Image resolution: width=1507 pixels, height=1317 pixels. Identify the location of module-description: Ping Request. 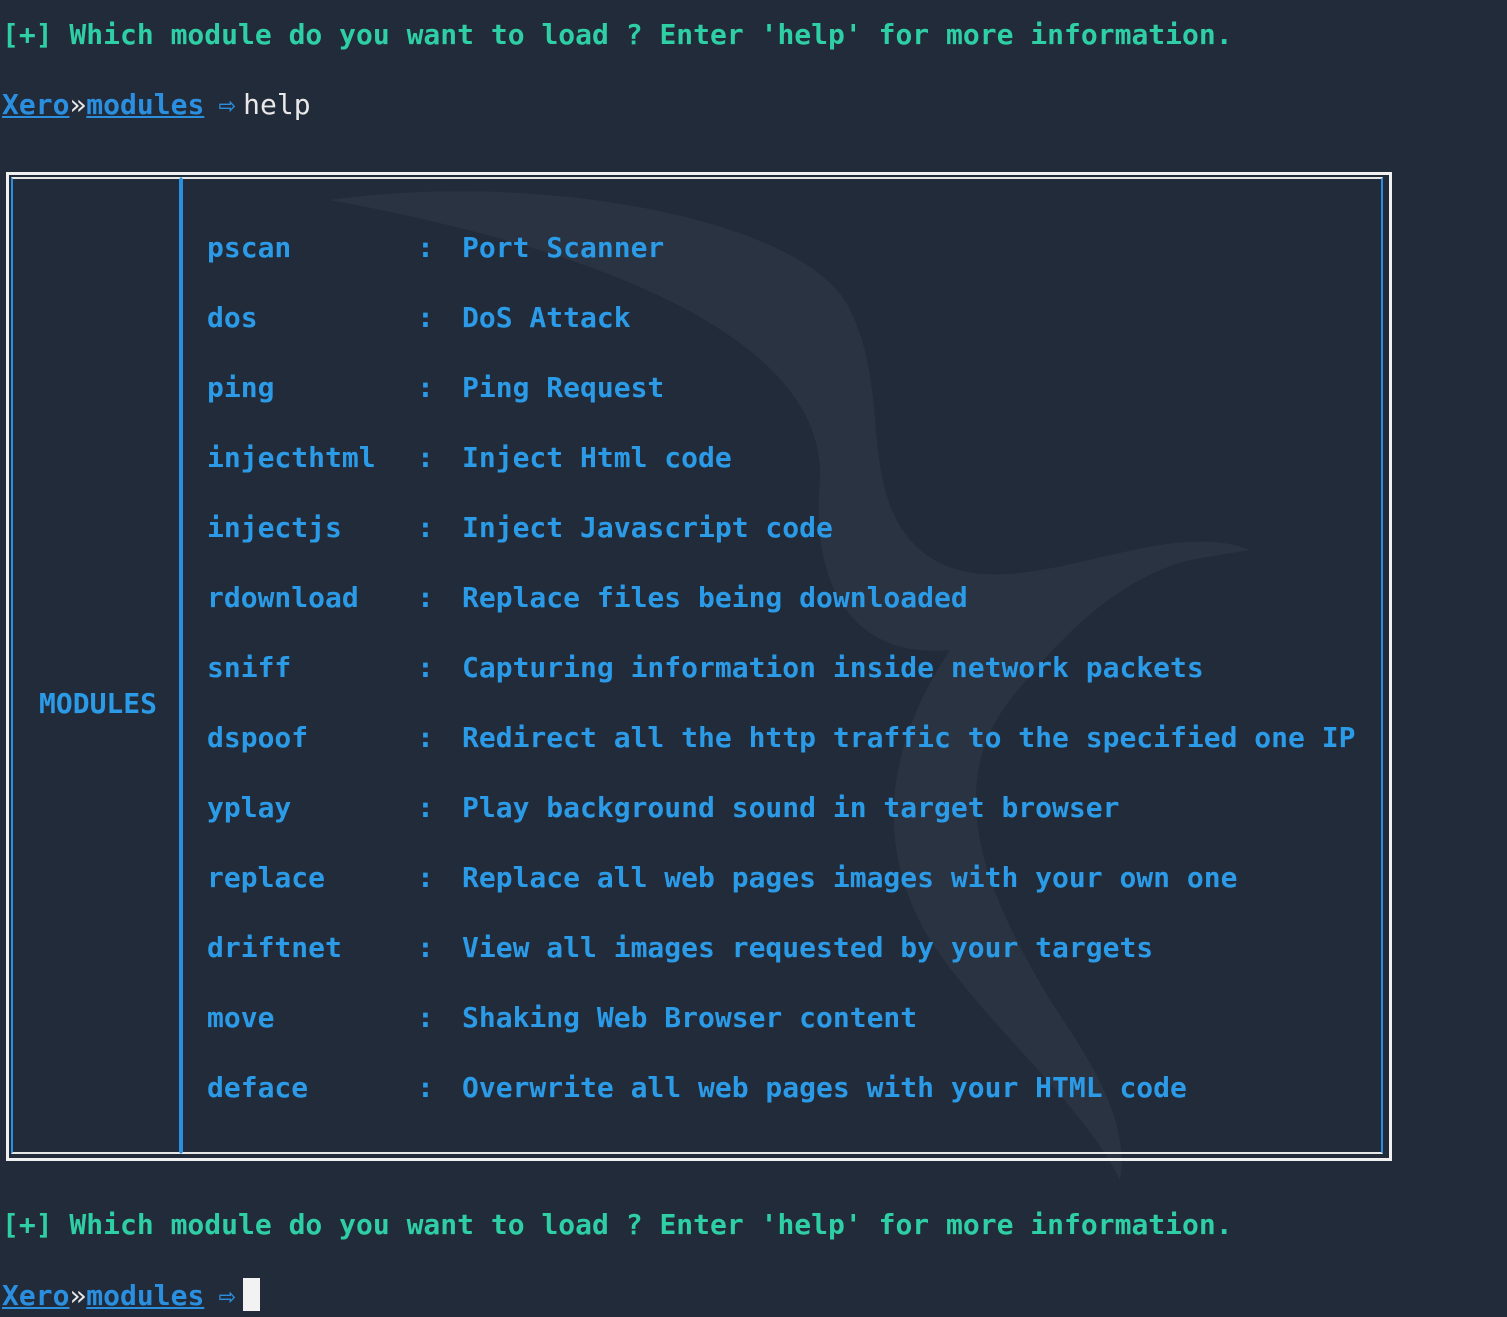
(563, 387).